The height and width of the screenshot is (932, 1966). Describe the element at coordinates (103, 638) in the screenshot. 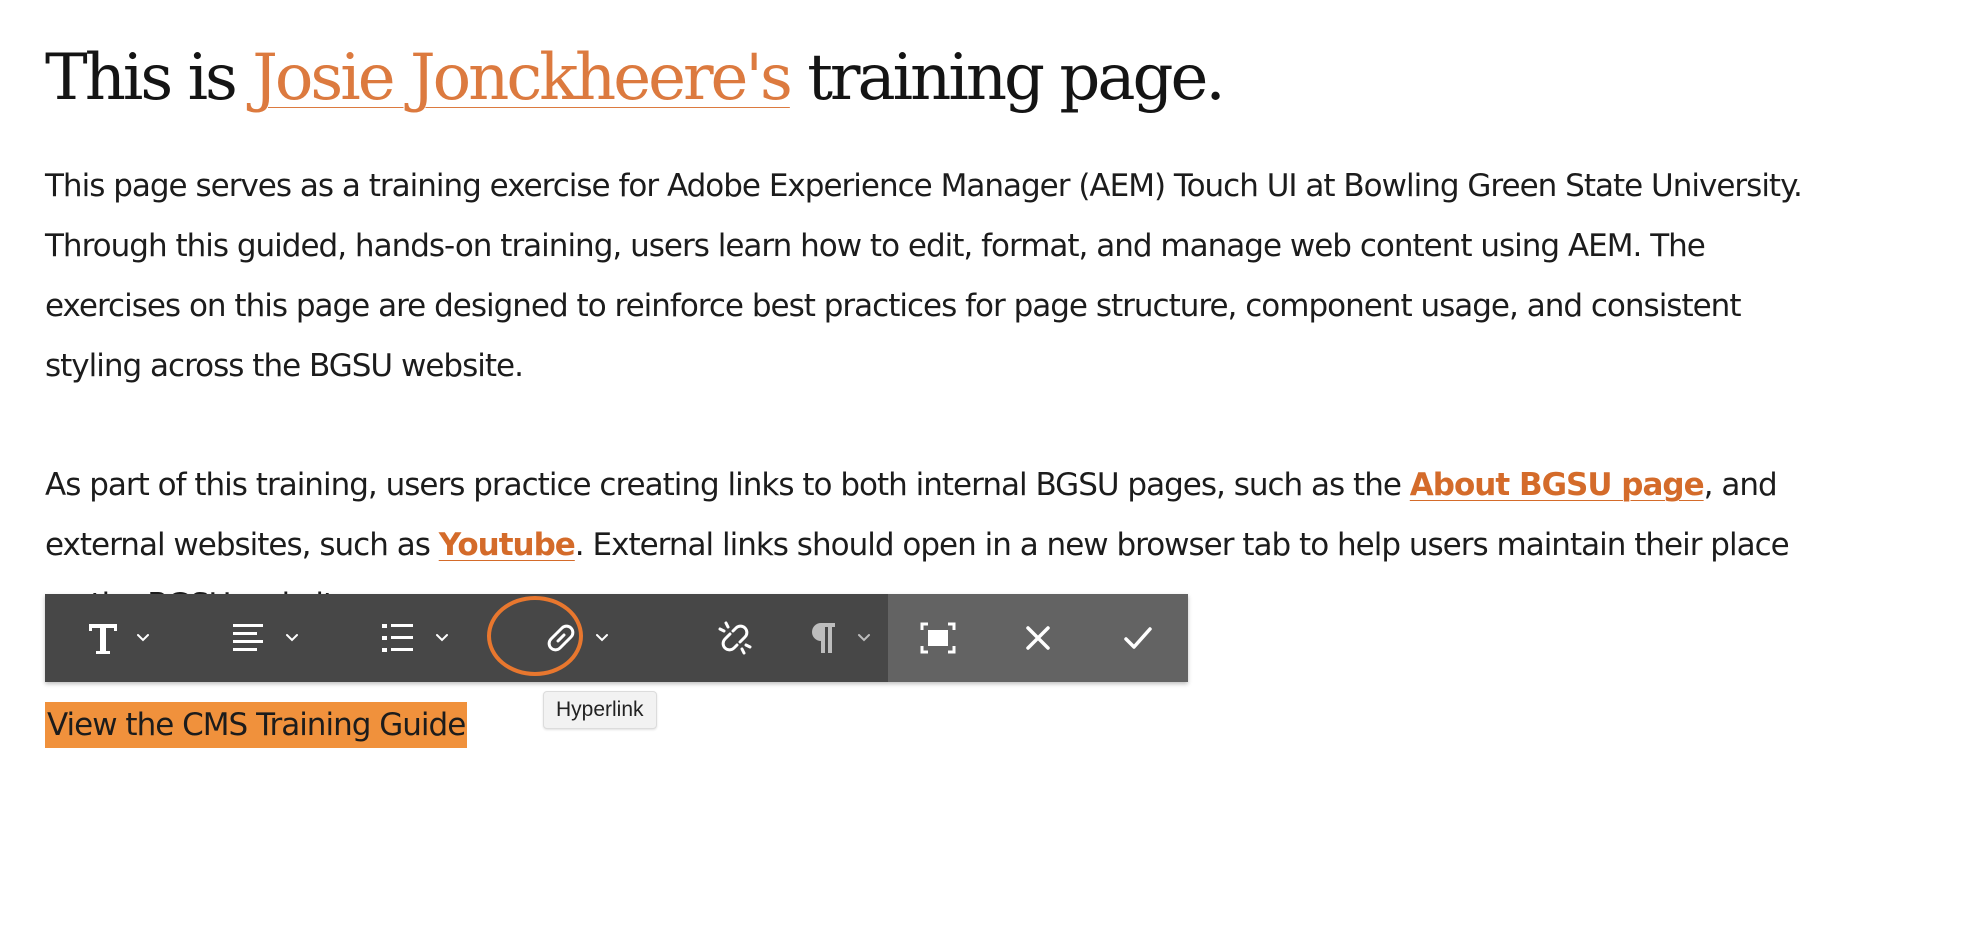

I see `text-format-icon` at that location.